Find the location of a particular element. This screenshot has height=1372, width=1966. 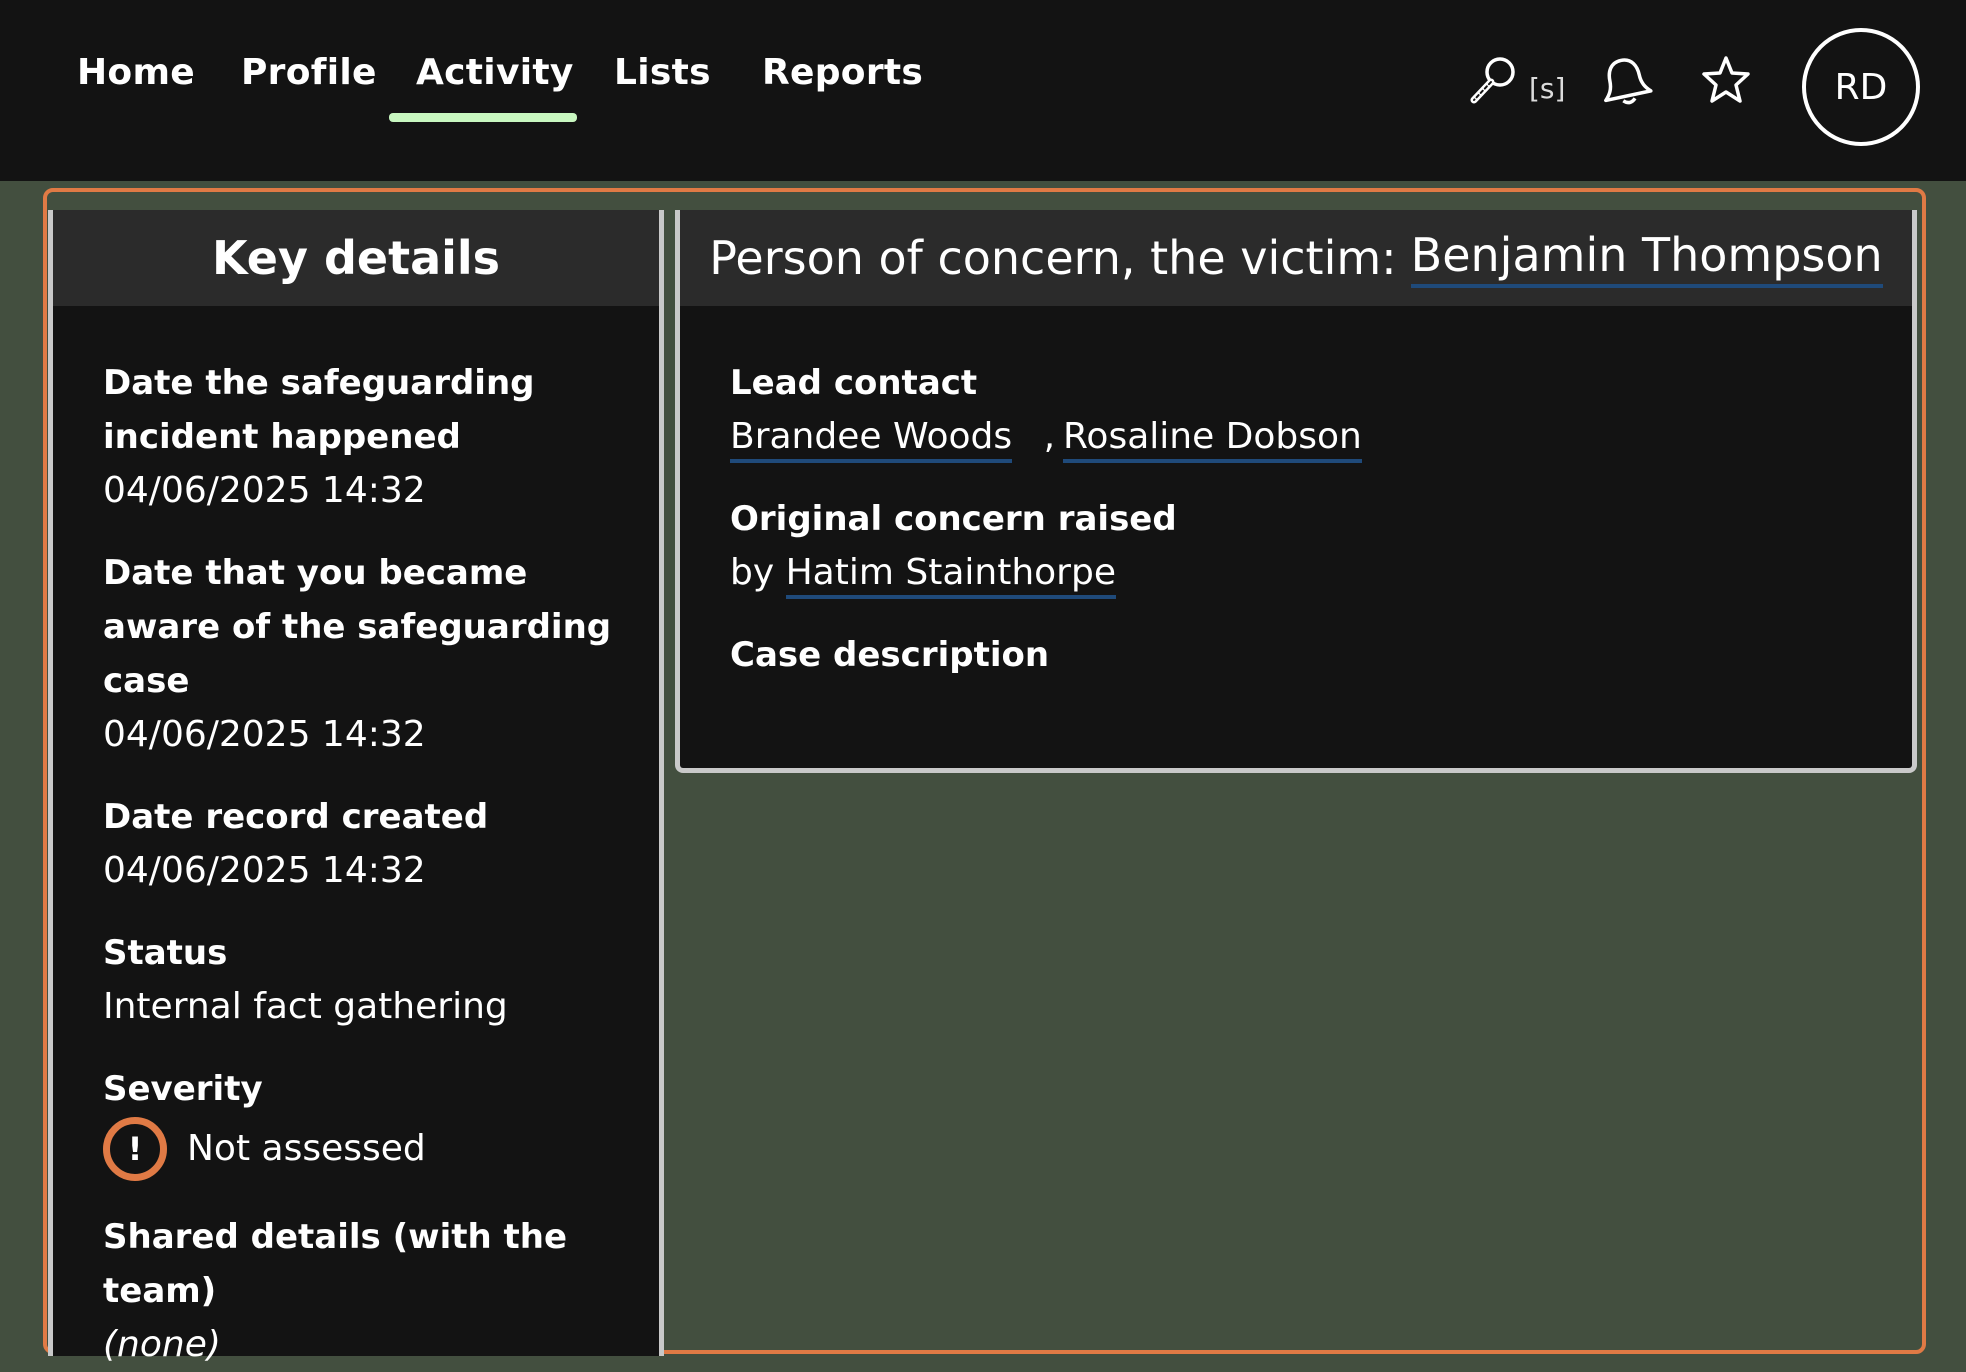

key-details-header: Key details is located at coordinates (356, 258).